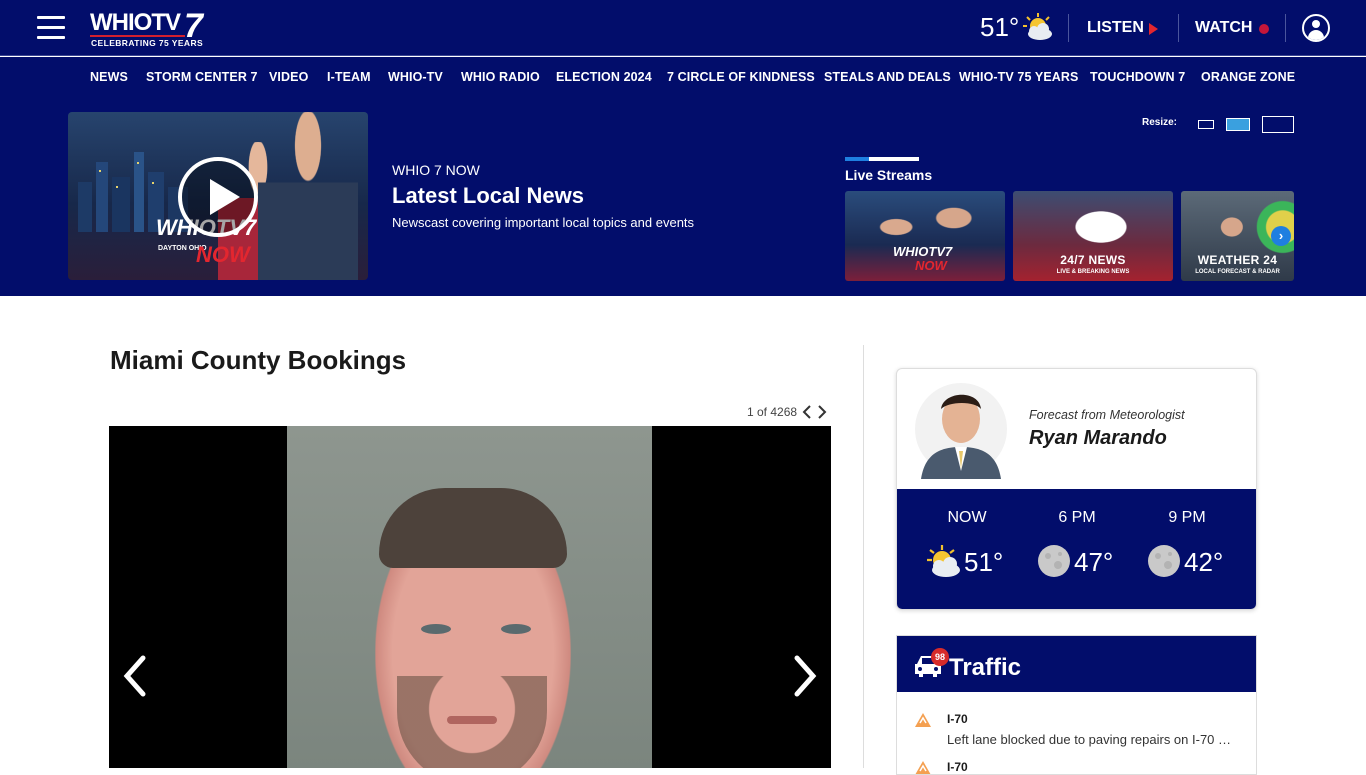  I want to click on gallery-prev-arrow-icon, so click(135, 676).